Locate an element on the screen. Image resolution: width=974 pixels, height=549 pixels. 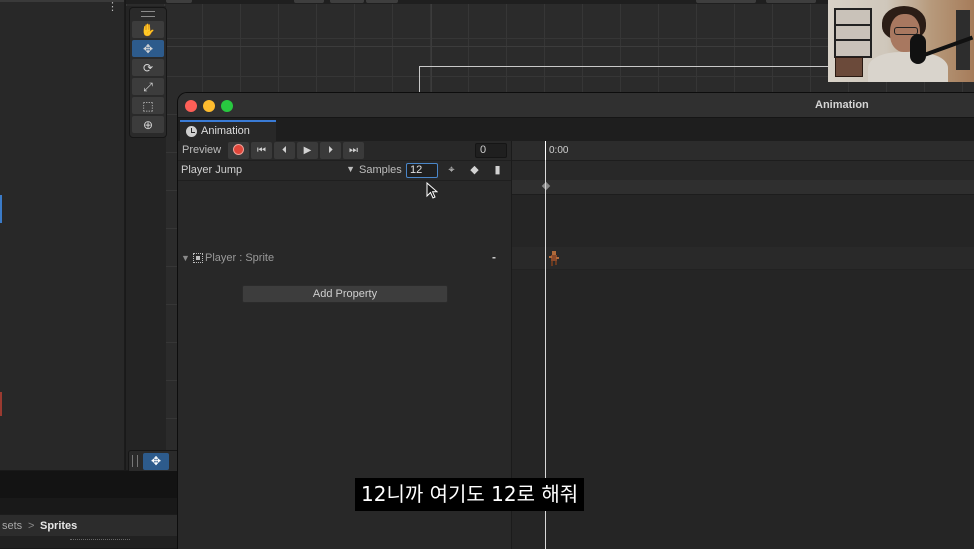
crosshair-icon: ⌖ is located at coordinates (451, 170).